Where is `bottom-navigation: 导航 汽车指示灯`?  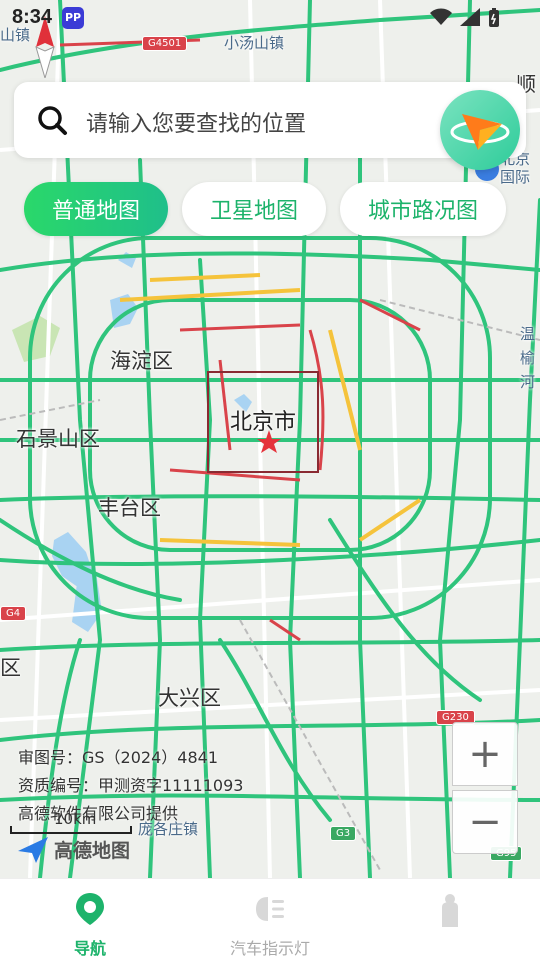 bottom-navigation: 导航 汽车指示灯 is located at coordinates (270, 919).